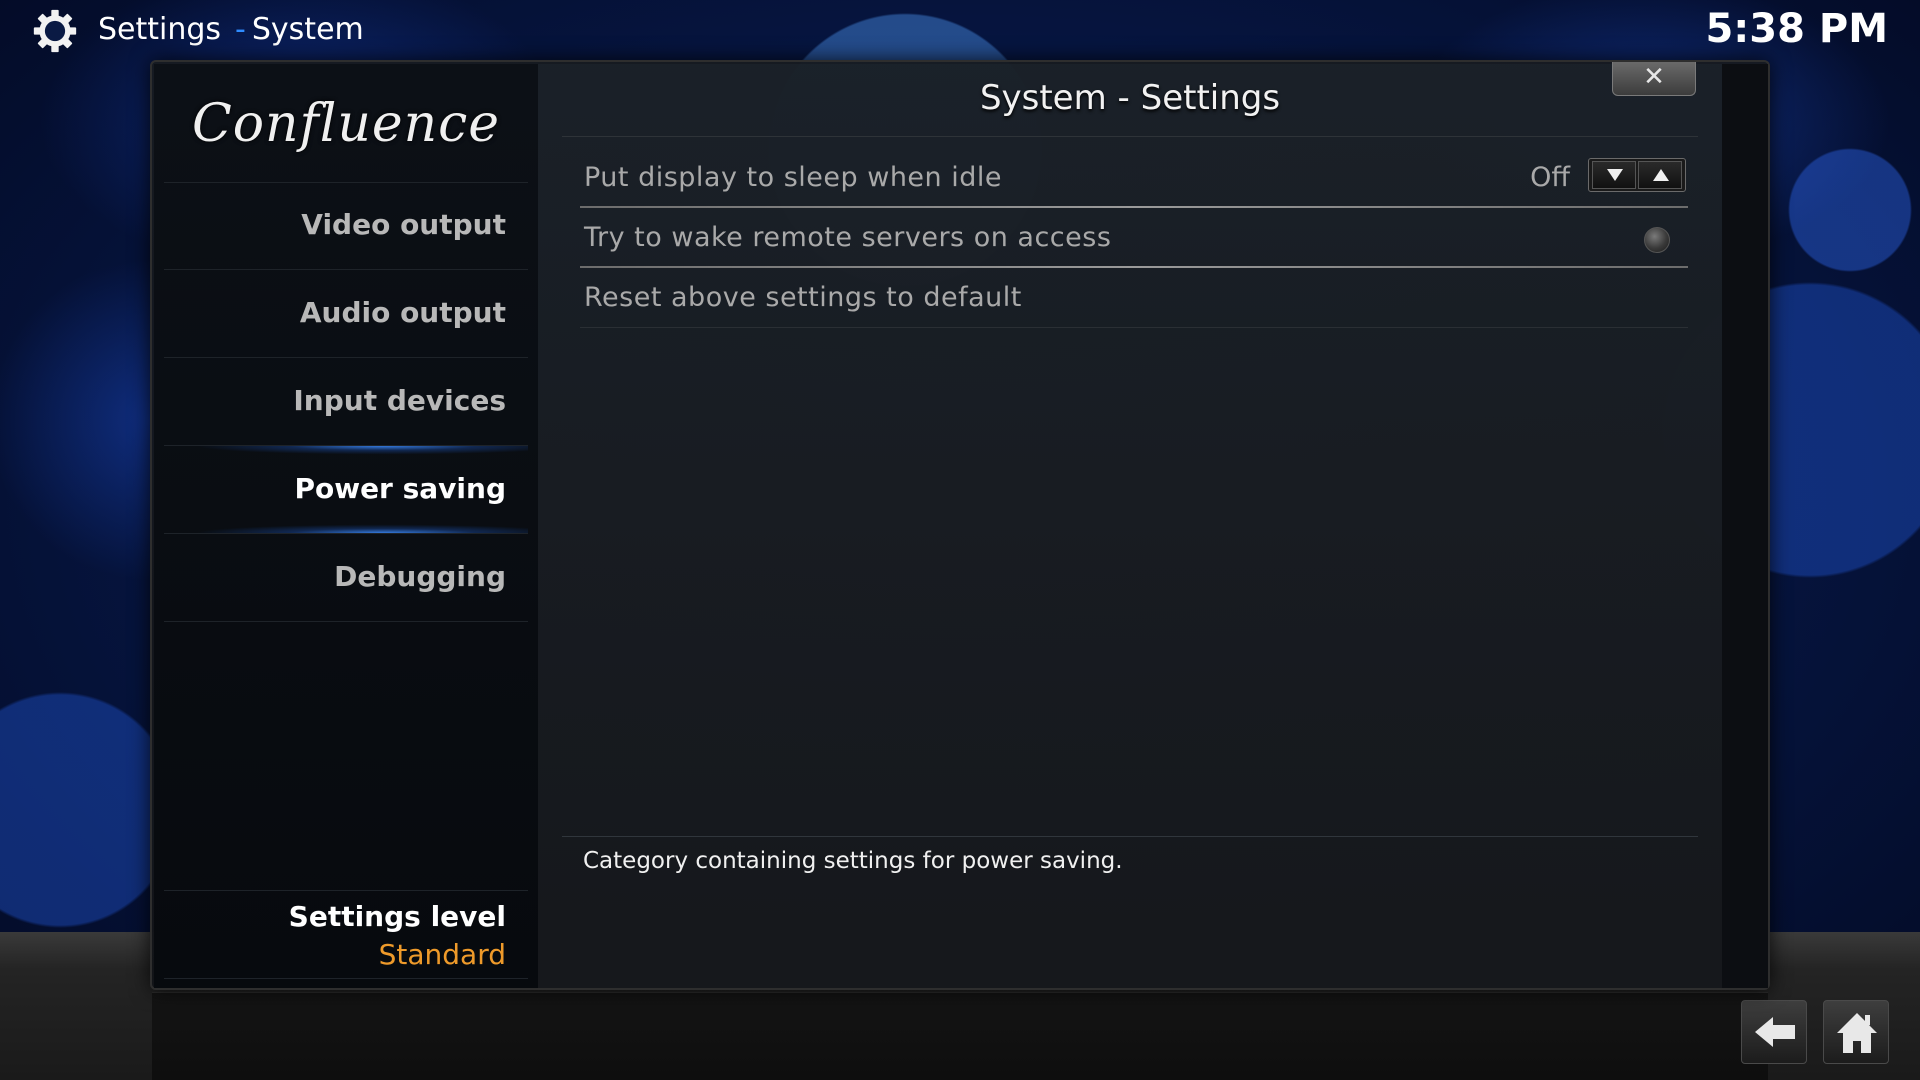 The image size is (1920, 1080). I want to click on home-button, so click(1856, 1032).